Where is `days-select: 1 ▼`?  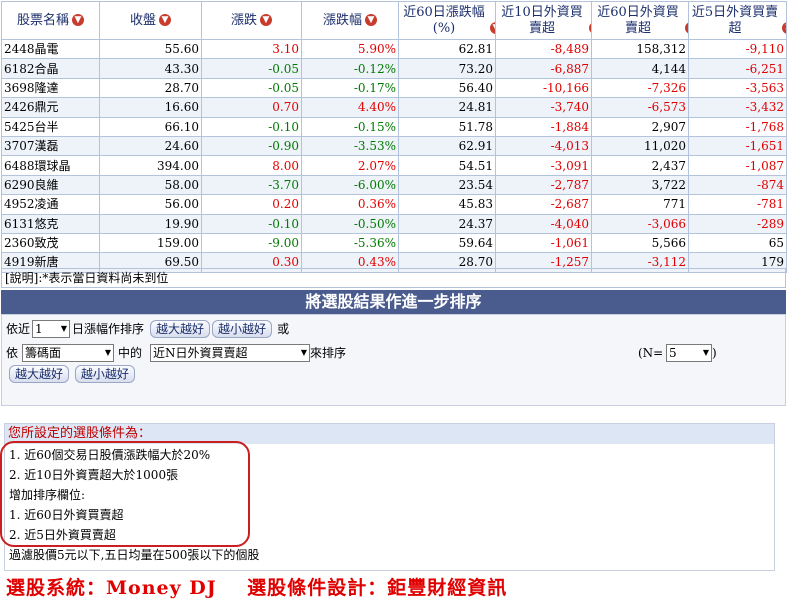 days-select: 1 ▼ is located at coordinates (51, 329).